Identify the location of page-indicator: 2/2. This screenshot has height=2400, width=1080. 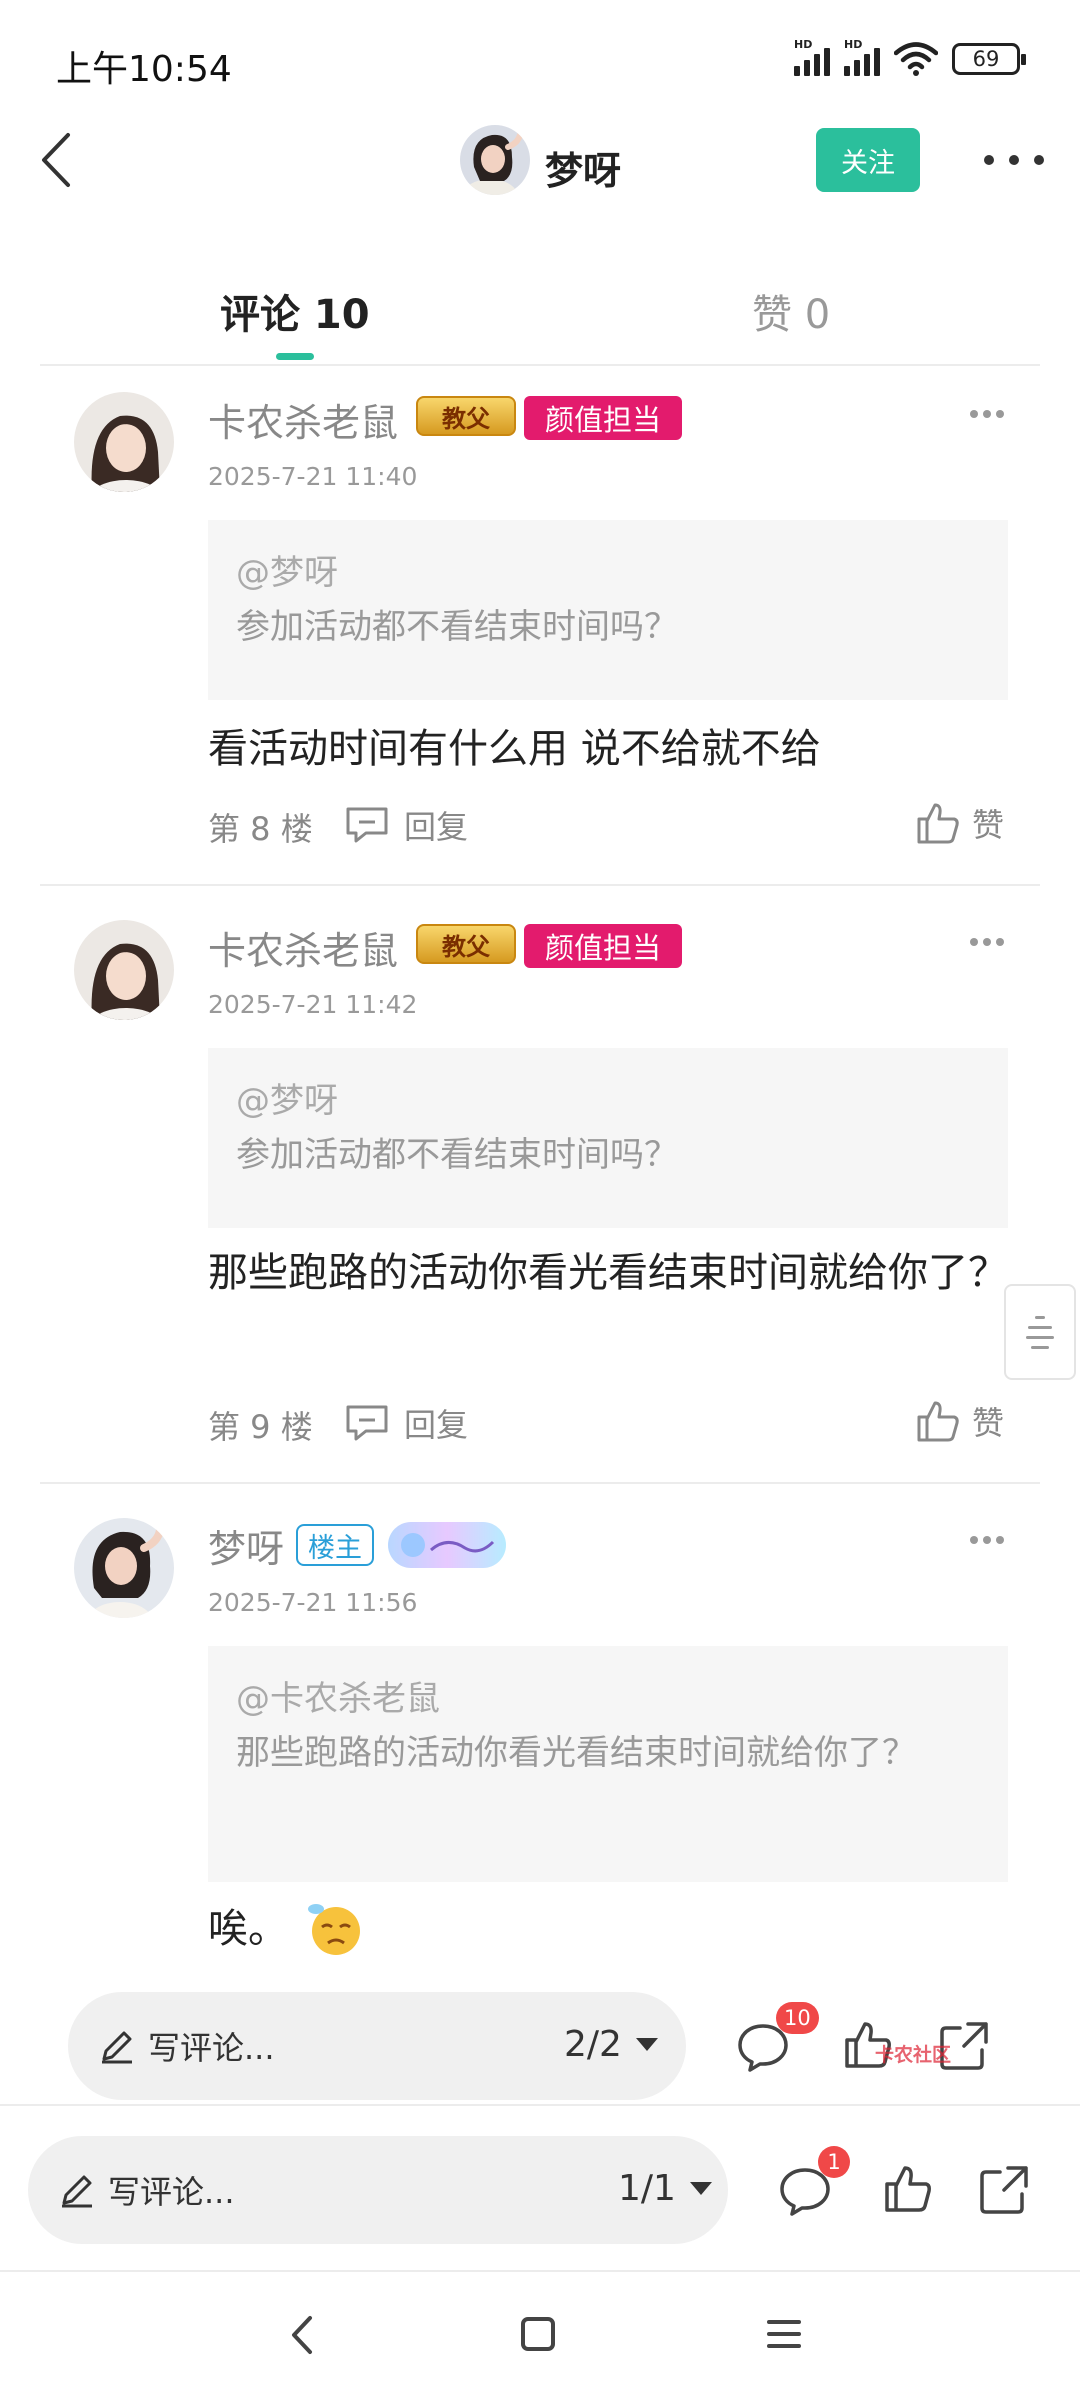
(611, 2044).